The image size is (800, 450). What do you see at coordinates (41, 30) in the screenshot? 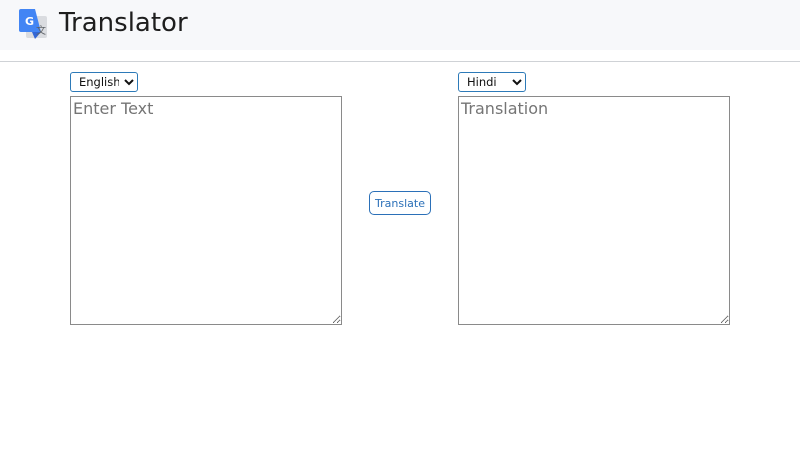
I see `logo-glyph: 文` at bounding box center [41, 30].